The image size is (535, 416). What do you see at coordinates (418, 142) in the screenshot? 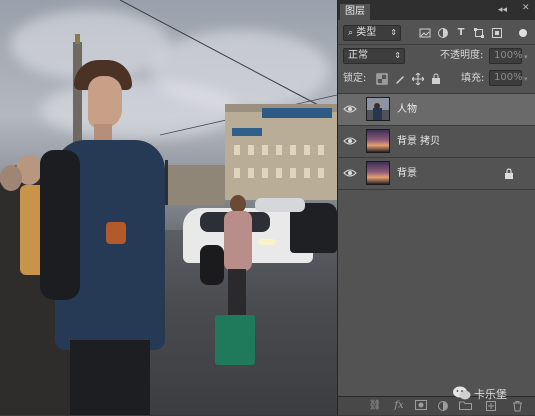
I see `layer-name: 背景 拷贝` at bounding box center [418, 142].